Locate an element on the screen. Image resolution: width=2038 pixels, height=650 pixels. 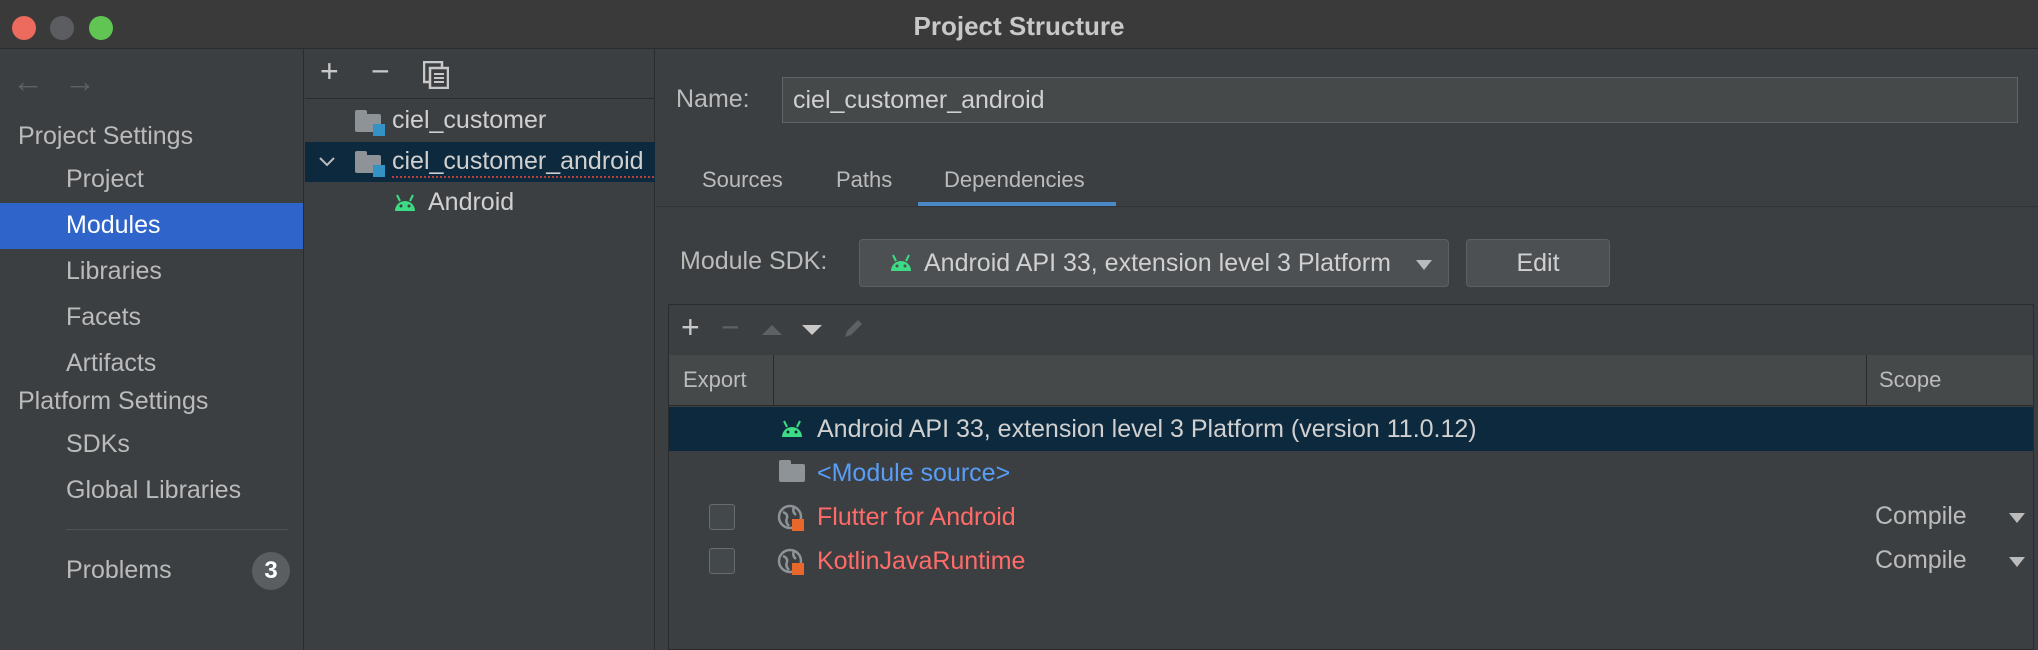
remove-module-icon: − is located at coordinates (380, 71).